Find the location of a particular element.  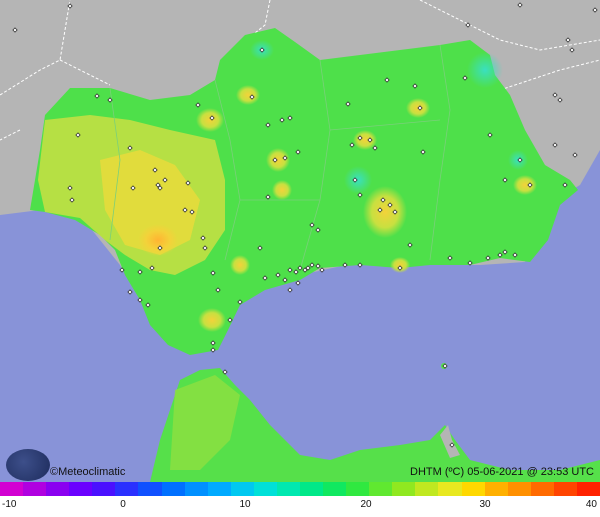

color-scale-bar is located at coordinates (300, 489).